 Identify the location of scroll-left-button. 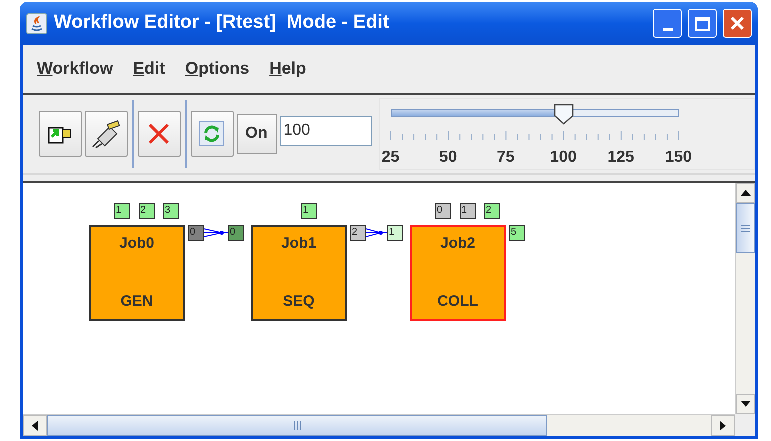
(35, 425).